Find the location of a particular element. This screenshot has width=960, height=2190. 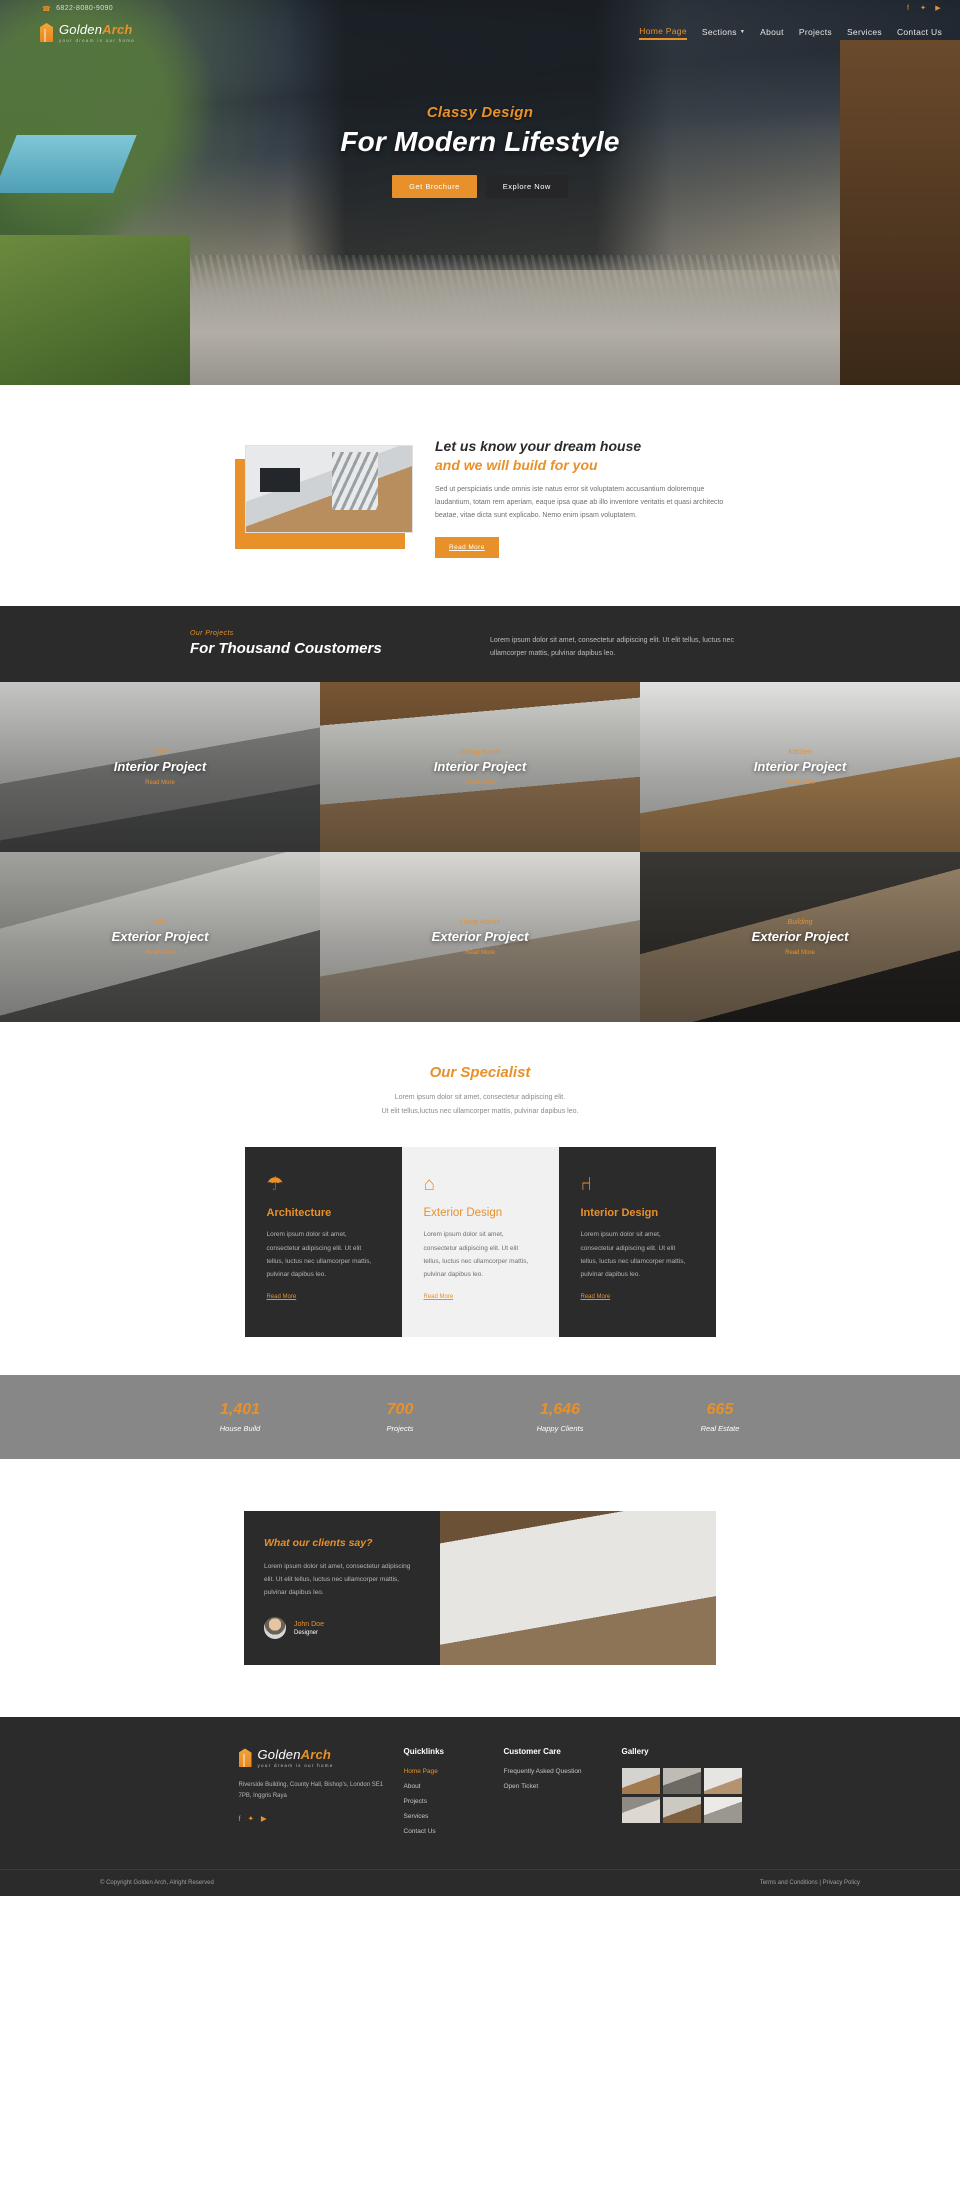

top-bar: ☎ 6822-8080-9090 f ✦ ▶ is located at coordinates (480, 8).